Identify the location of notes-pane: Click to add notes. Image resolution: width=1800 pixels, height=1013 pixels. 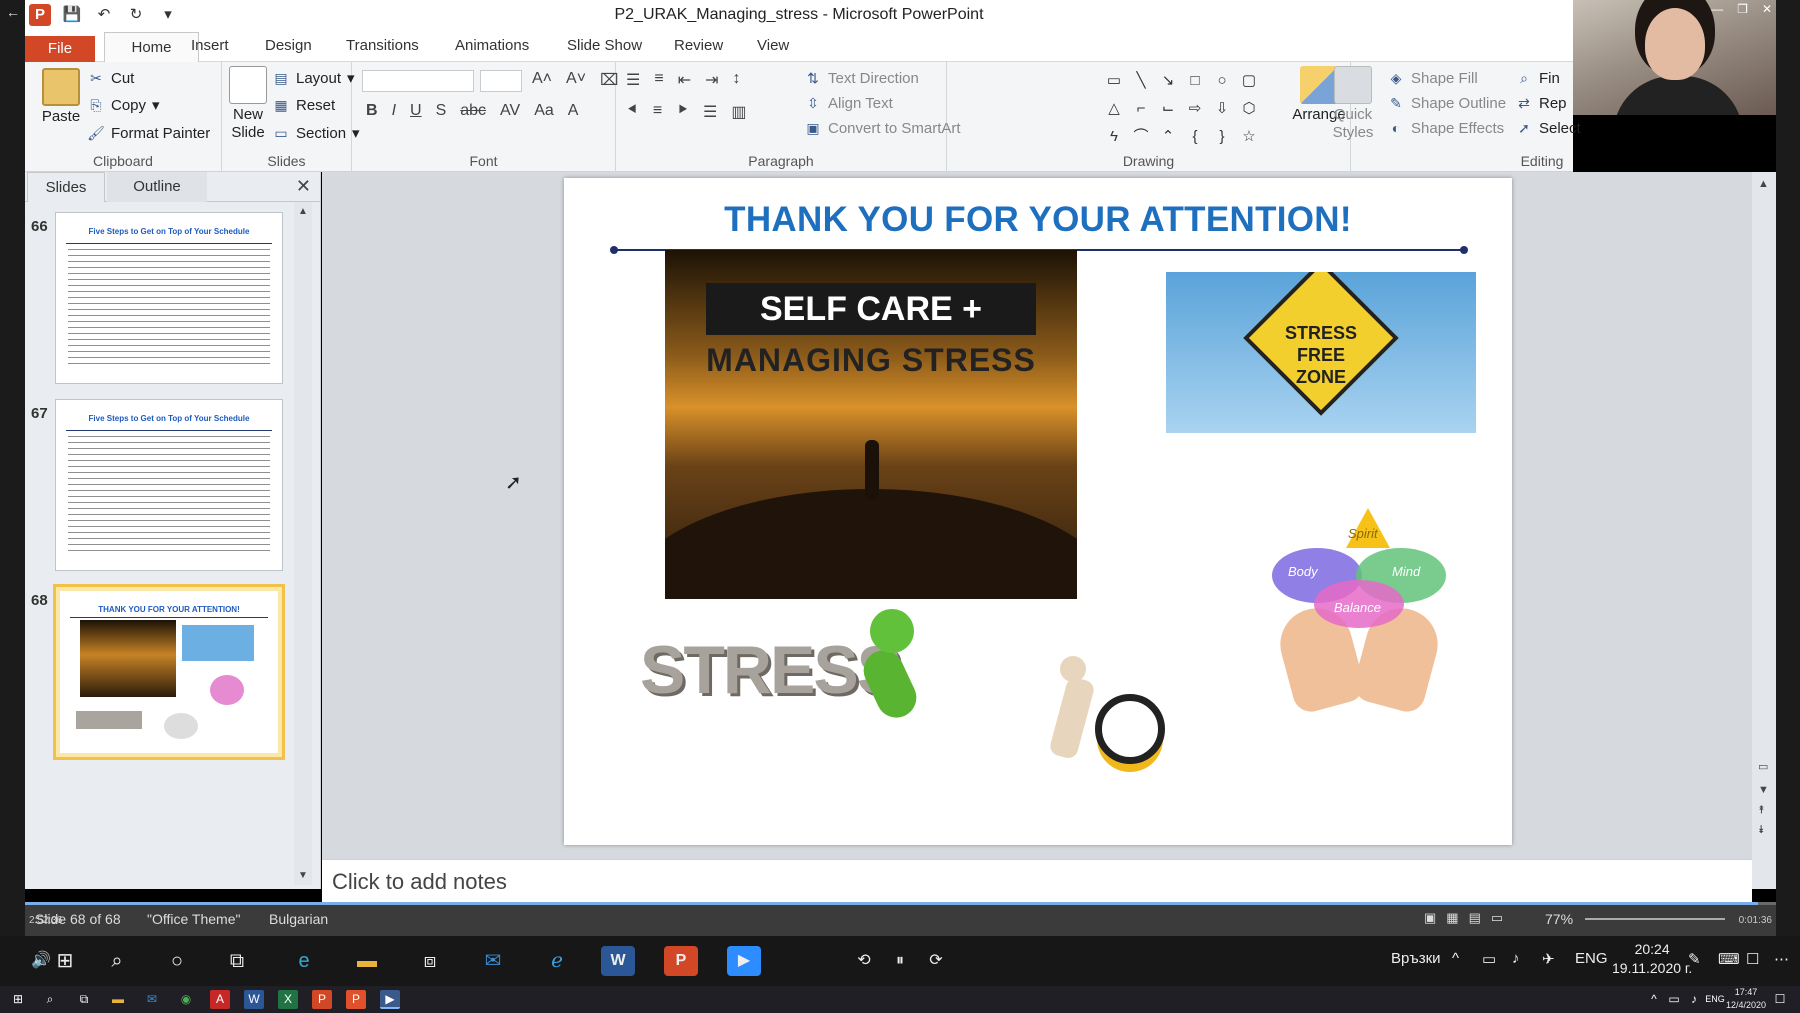
(1037, 880).